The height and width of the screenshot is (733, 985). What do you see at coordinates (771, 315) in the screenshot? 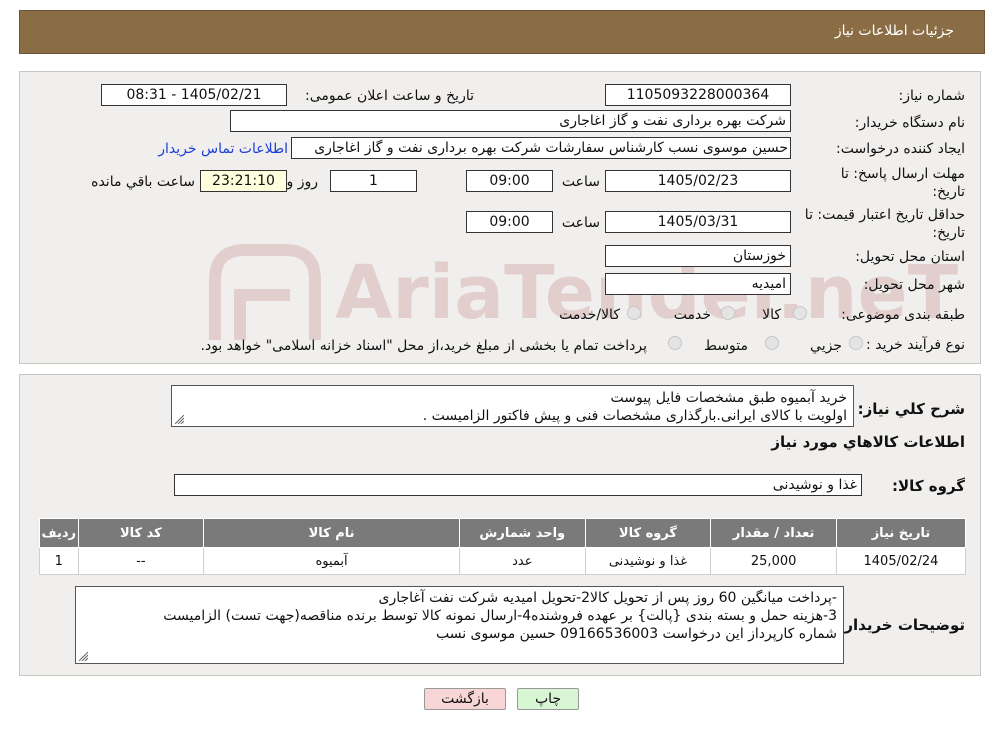
I see `category-goods-label: کالا` at bounding box center [771, 315].